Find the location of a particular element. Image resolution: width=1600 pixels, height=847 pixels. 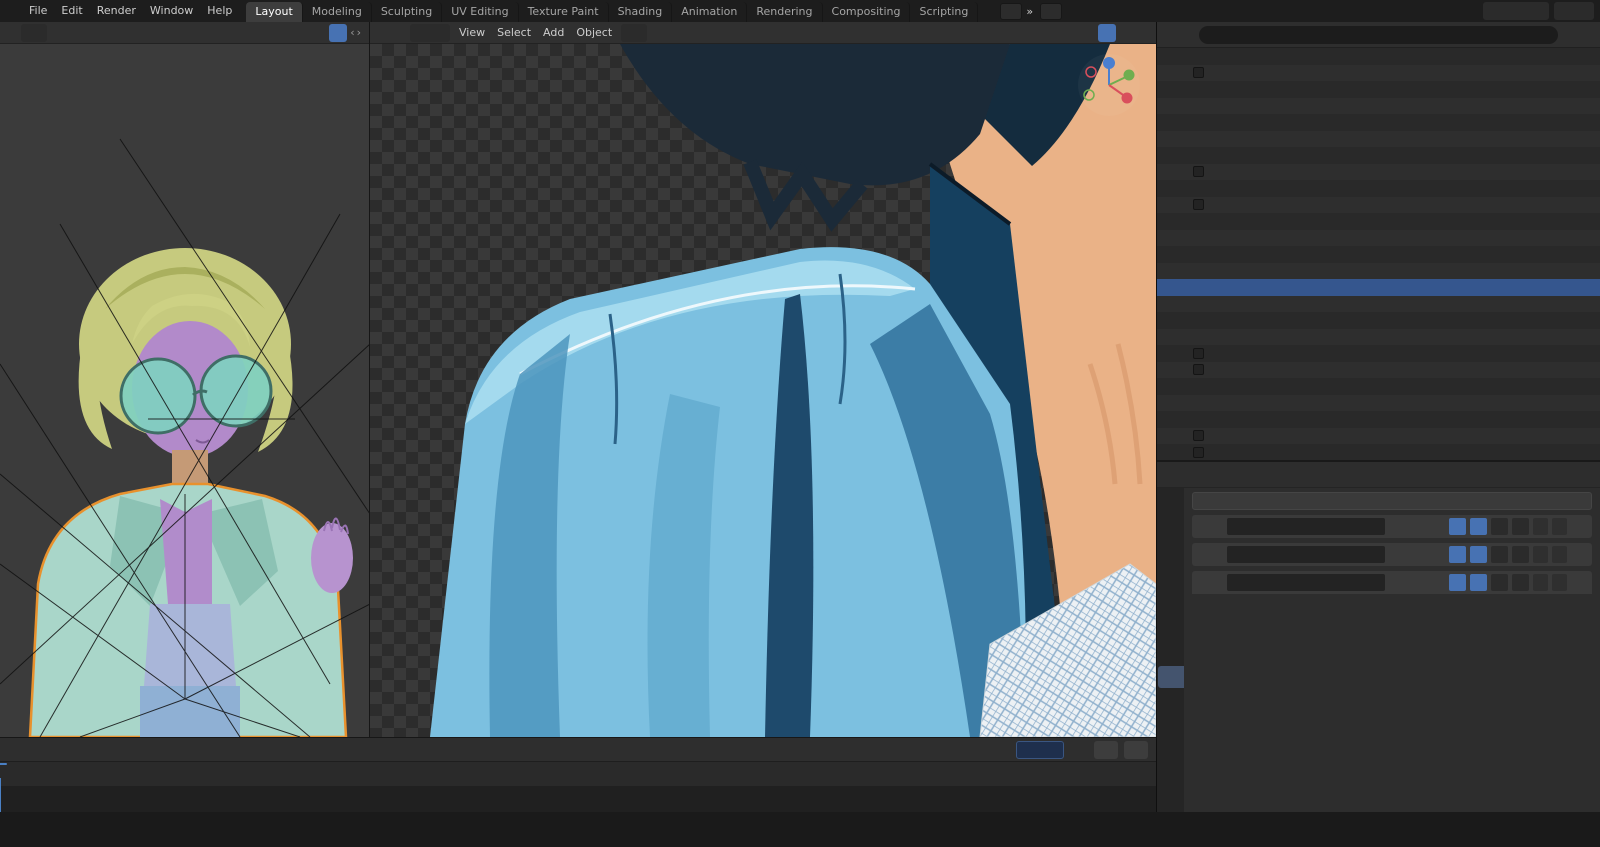

header-overflow-indicator: ‹› is located at coordinates (356, 32).